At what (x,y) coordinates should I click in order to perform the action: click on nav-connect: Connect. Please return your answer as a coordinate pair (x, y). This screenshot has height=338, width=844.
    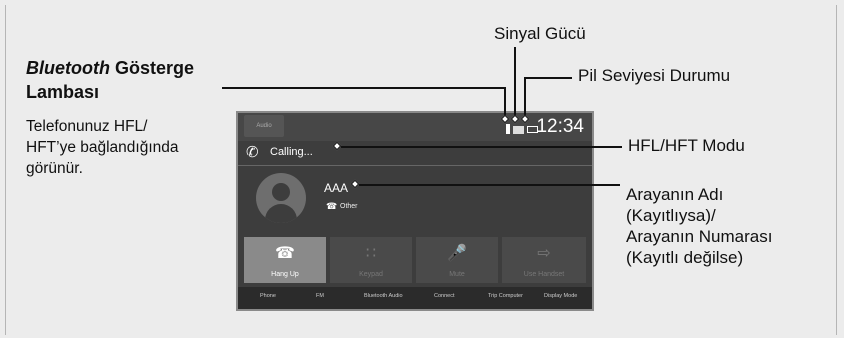
    Looking at the image, I should click on (444, 296).